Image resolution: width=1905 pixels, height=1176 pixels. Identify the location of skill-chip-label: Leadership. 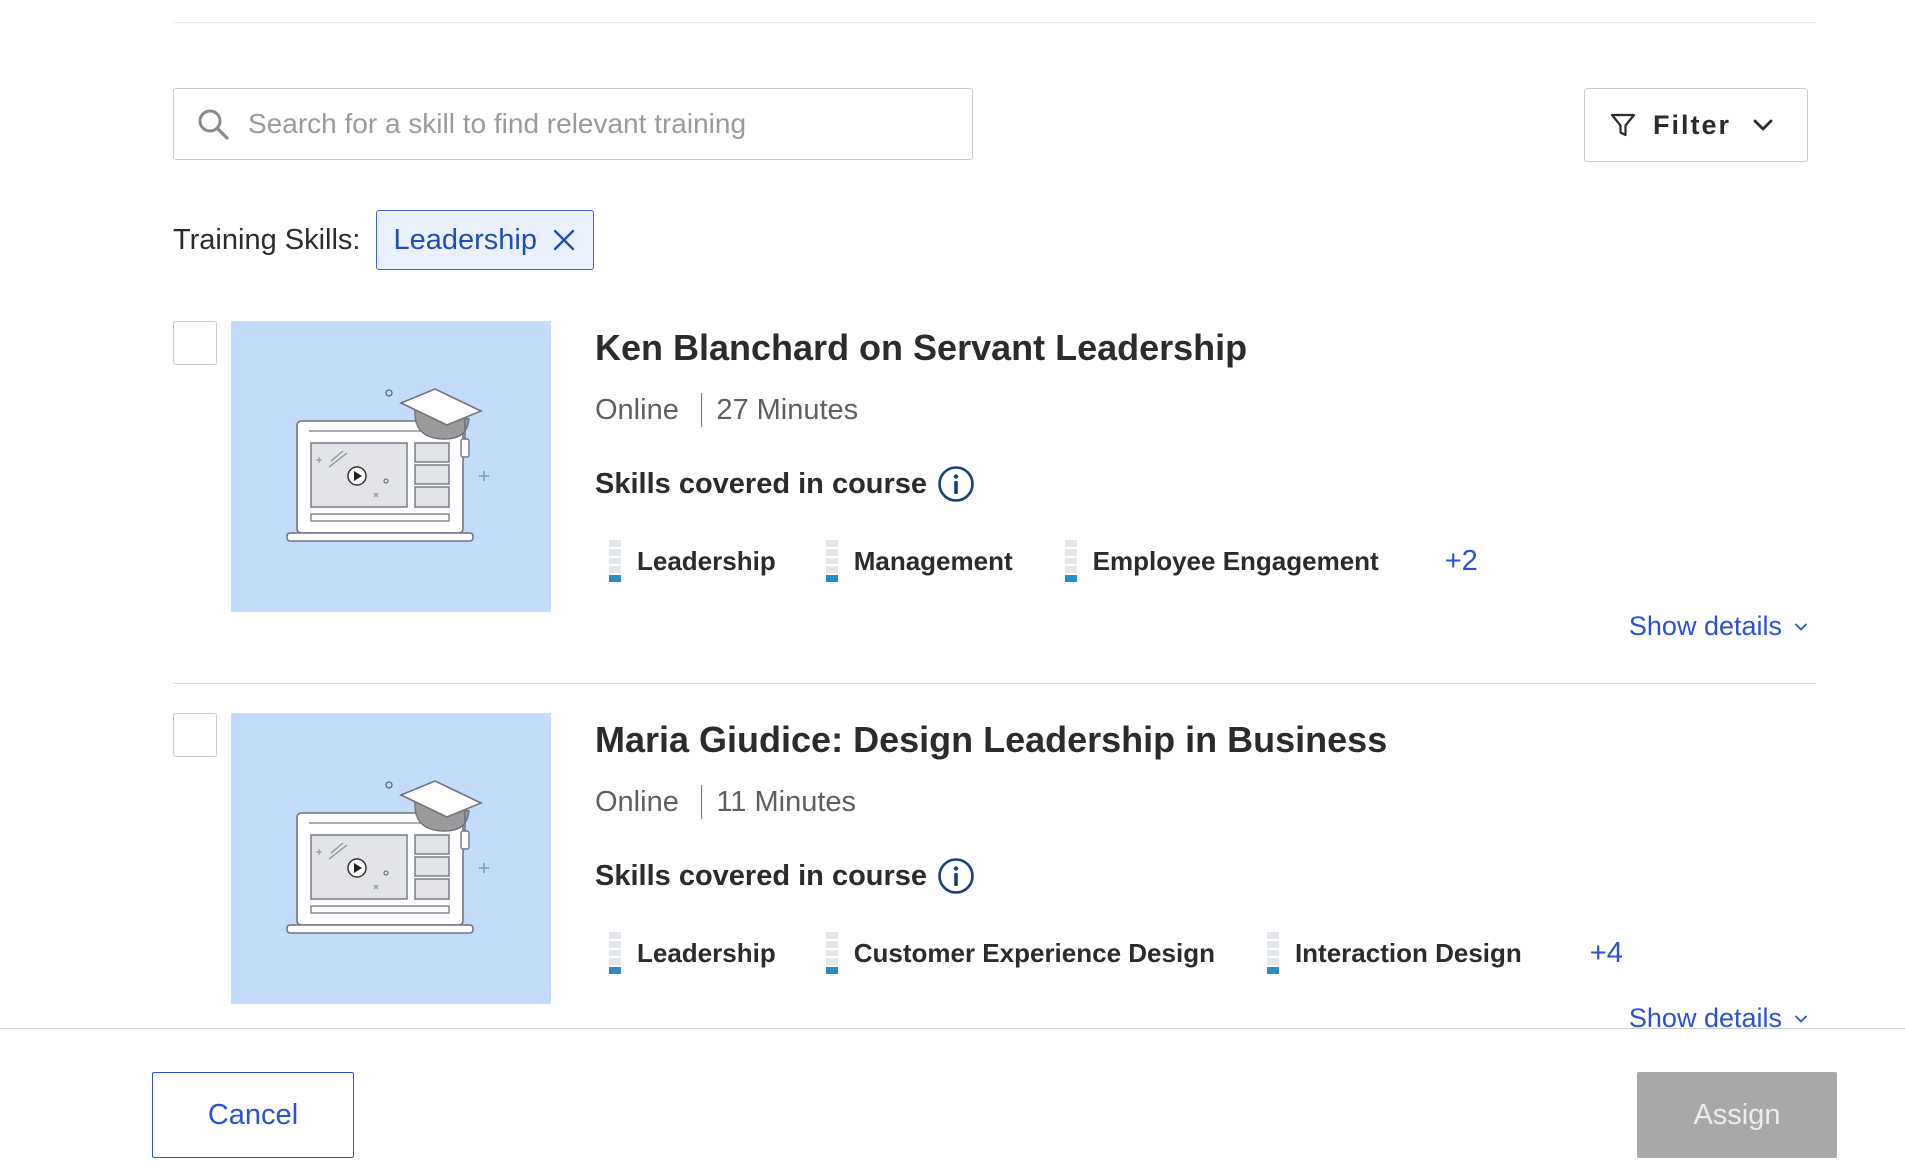
(465, 239).